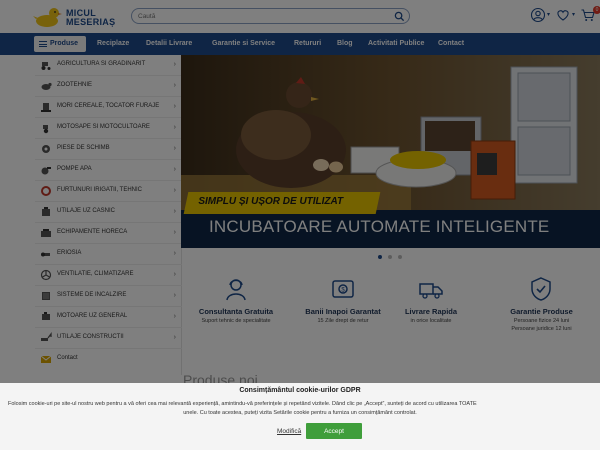 This screenshot has width=600, height=450. I want to click on cookie-settings-link: Modifică, so click(289, 431).